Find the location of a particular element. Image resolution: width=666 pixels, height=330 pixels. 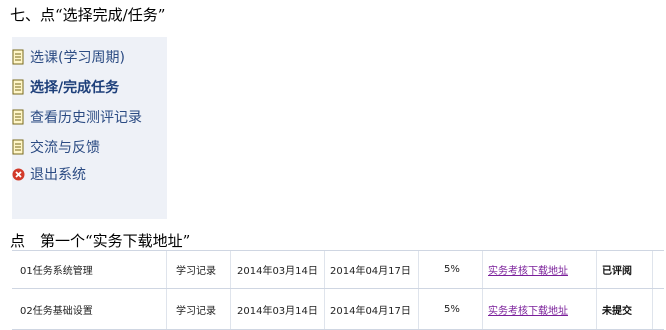

menu-item-logout: 退出系统 is located at coordinates (49, 174).